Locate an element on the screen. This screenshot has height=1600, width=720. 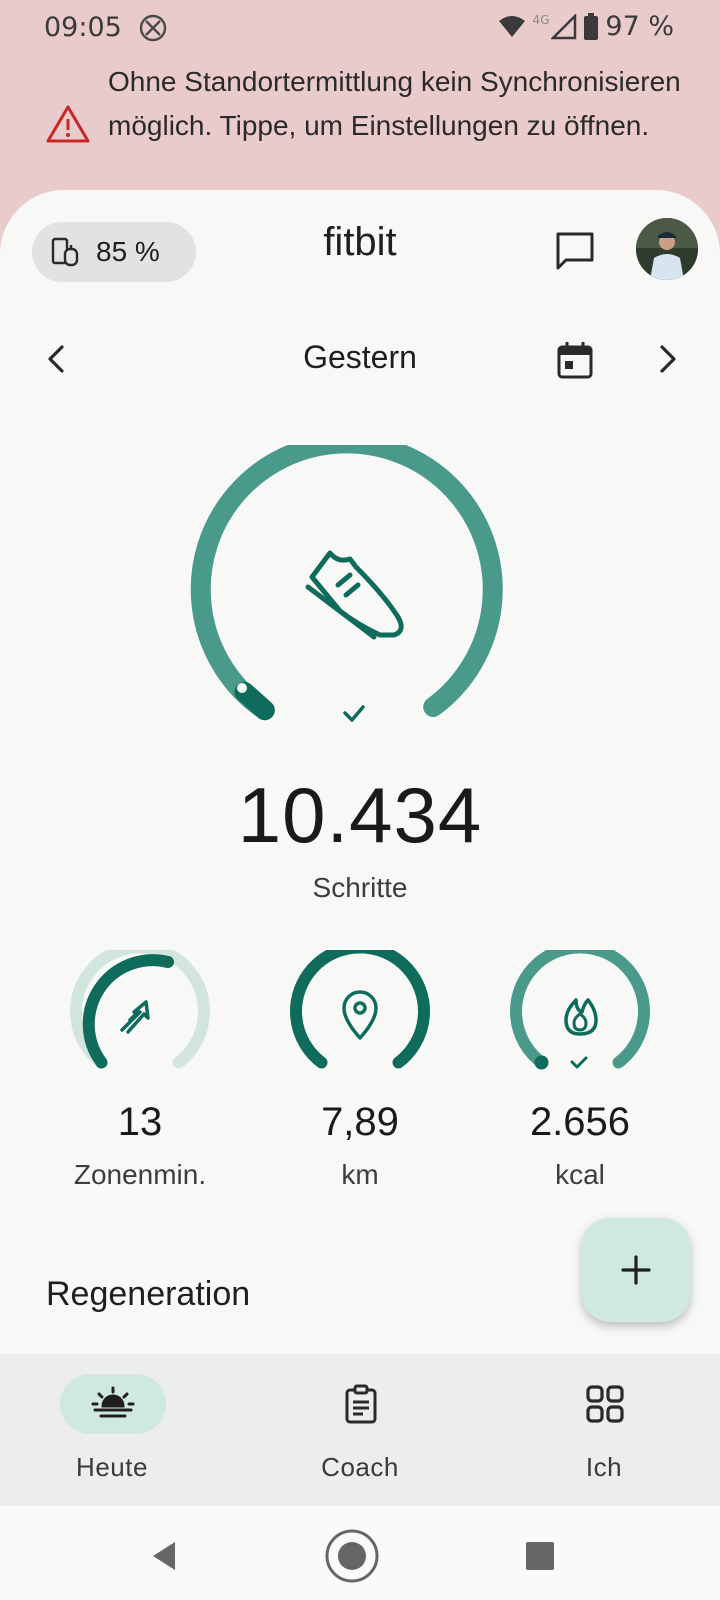
battery-percent: 97 % is located at coordinates (639, 26).